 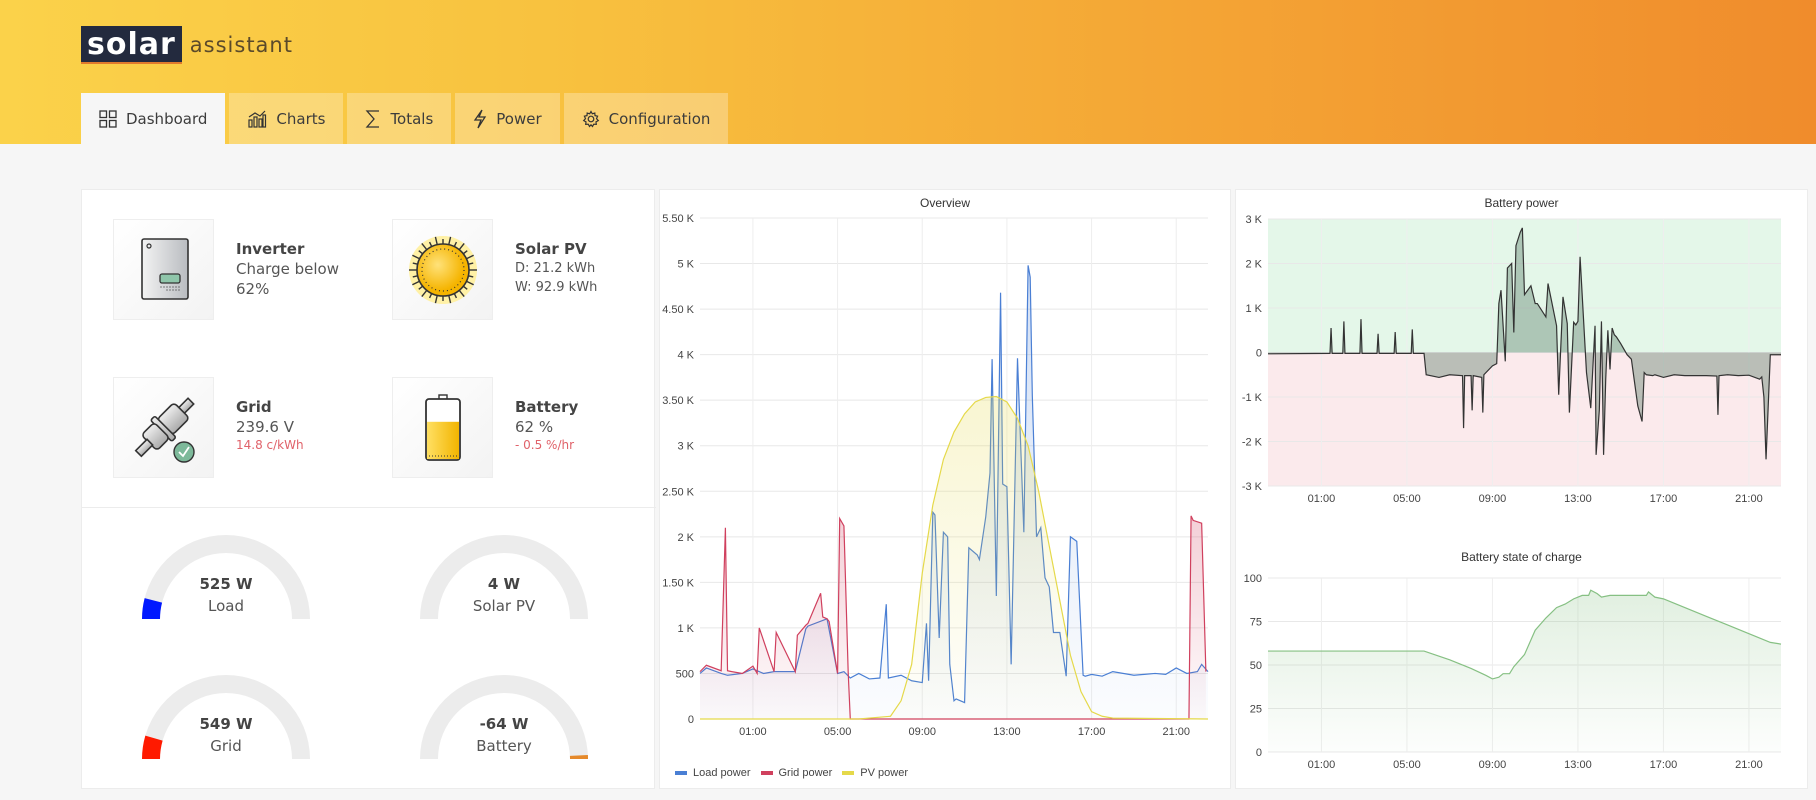 What do you see at coordinates (678, 219) in the screenshot?
I see `y-tick-label: 5.50 K` at bounding box center [678, 219].